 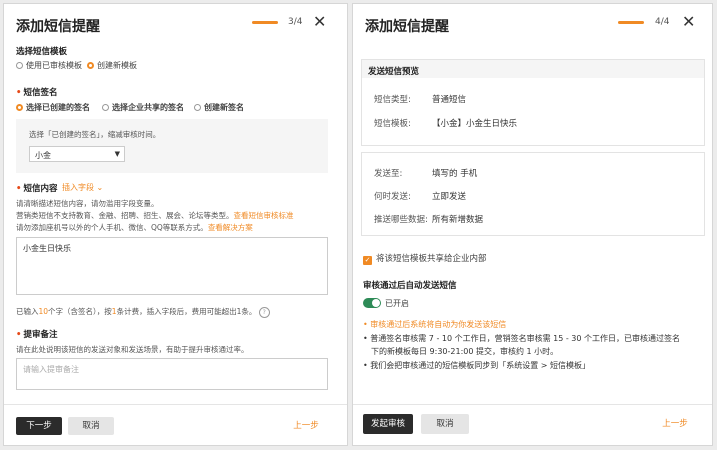 What do you see at coordinates (533, 69) in the screenshot?
I see `preview-header: 发送短信预览` at bounding box center [533, 69].